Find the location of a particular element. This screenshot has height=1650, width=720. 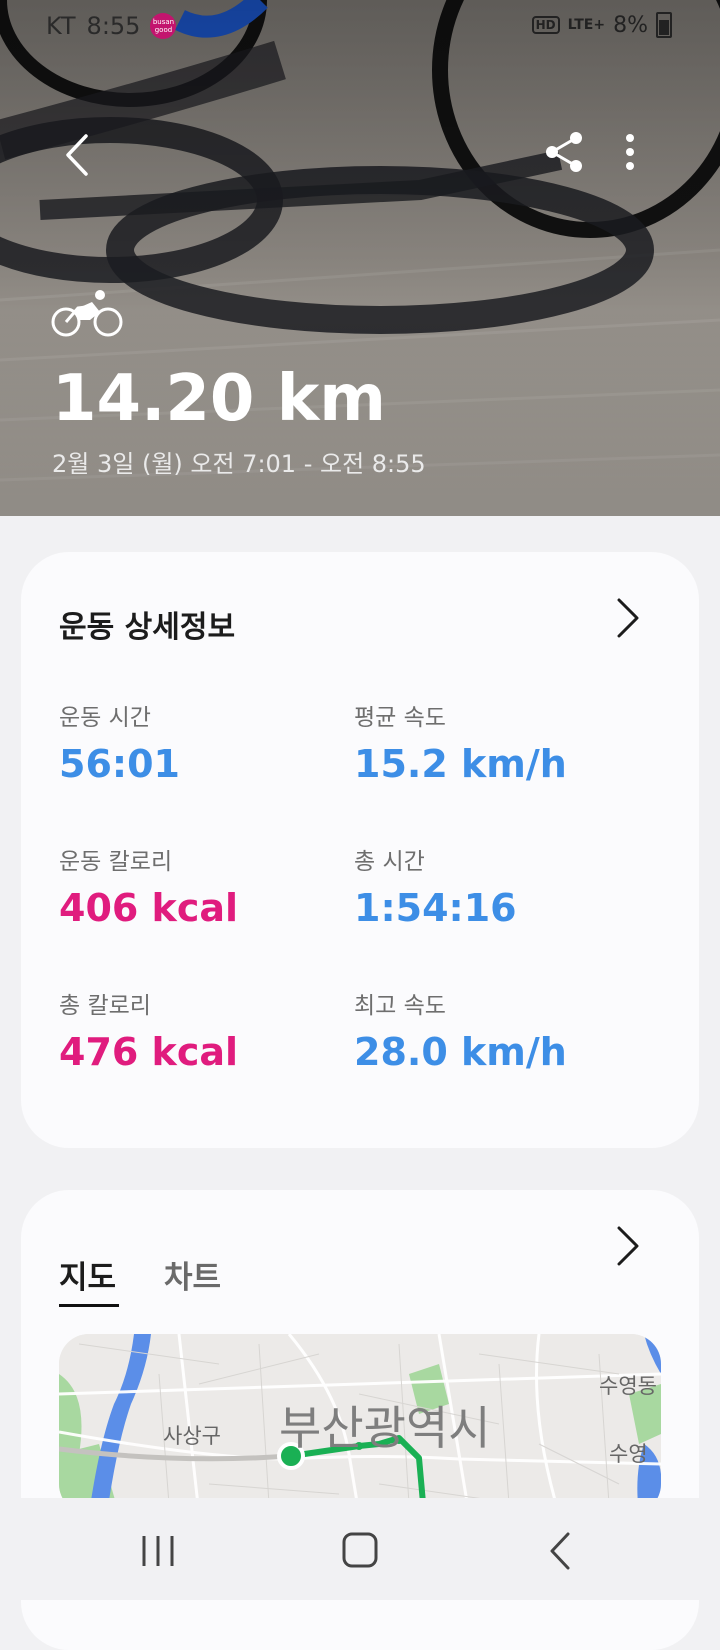

details-chevron-right-icon is located at coordinates (626, 618).